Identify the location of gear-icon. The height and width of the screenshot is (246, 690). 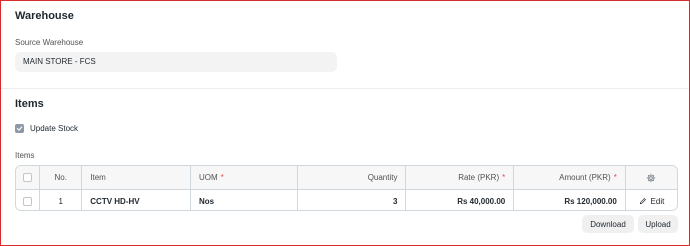
(651, 177).